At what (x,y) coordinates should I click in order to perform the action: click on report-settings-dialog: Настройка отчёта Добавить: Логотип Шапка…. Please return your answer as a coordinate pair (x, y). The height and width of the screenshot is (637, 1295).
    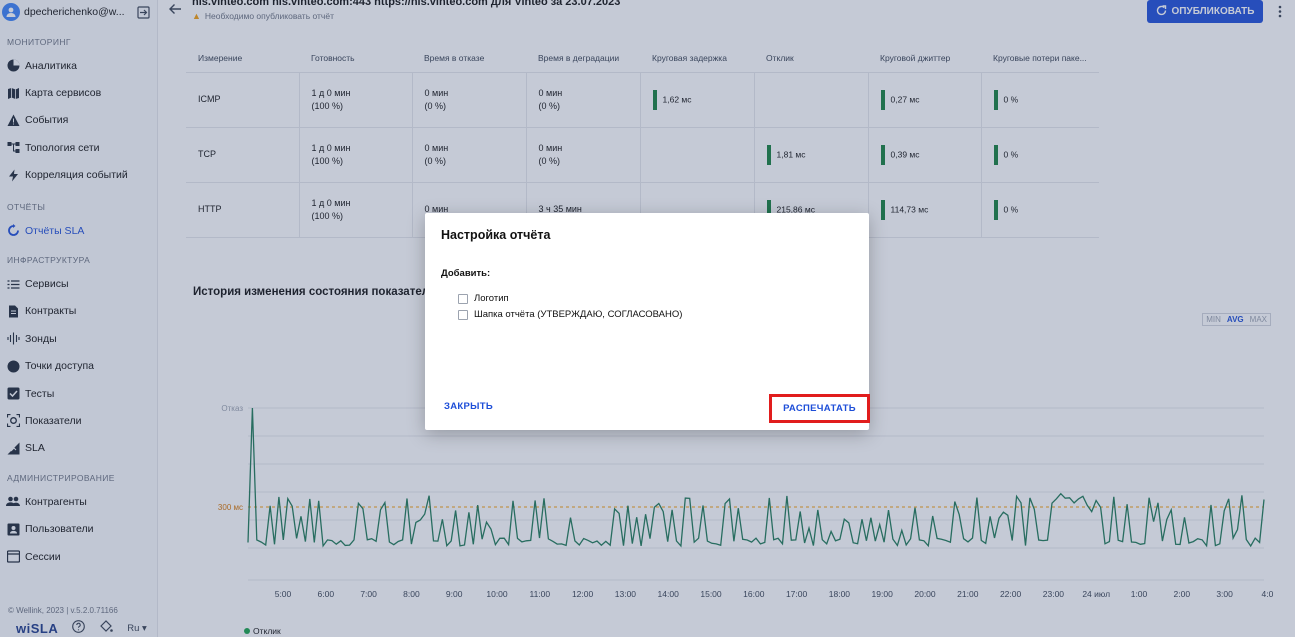
    Looking at the image, I should click on (647, 321).